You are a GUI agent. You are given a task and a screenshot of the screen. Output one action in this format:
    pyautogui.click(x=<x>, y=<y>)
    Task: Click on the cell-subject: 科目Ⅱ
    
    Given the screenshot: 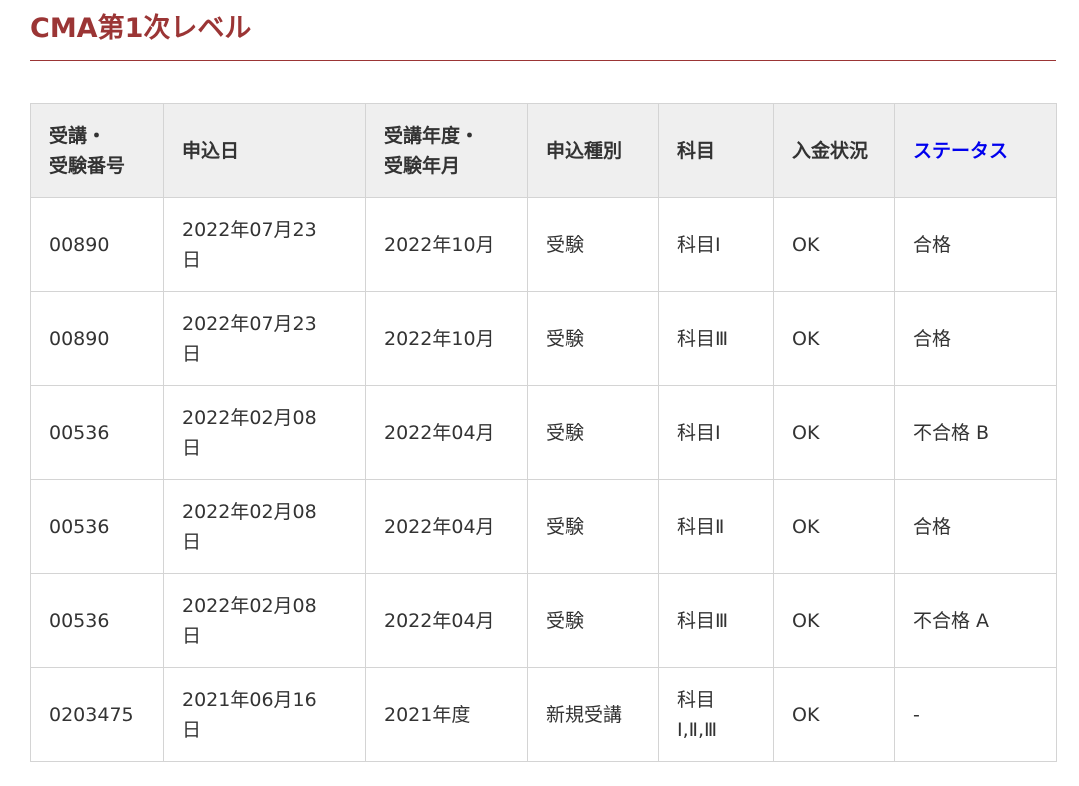 What is the action you would take?
    pyautogui.click(x=716, y=526)
    